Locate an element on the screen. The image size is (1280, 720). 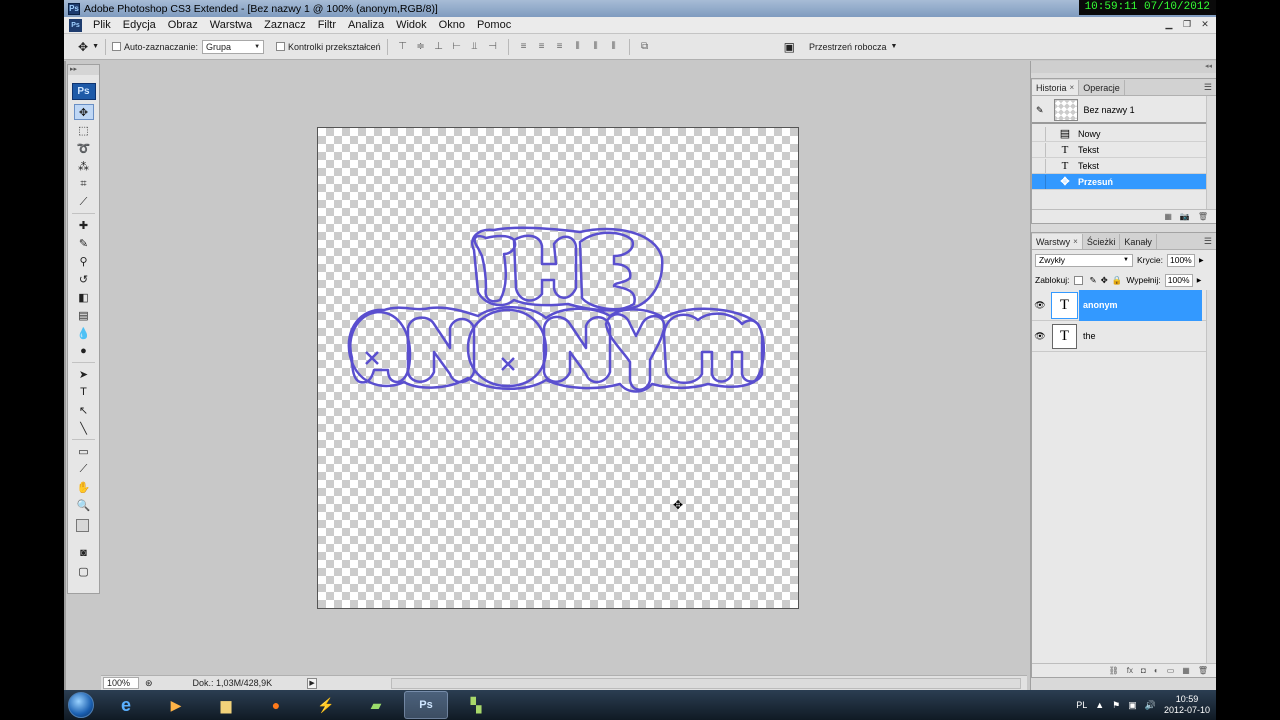
history-snapshot: ✎ Bez nazwy 1 is located at coordinates (1124, 111).